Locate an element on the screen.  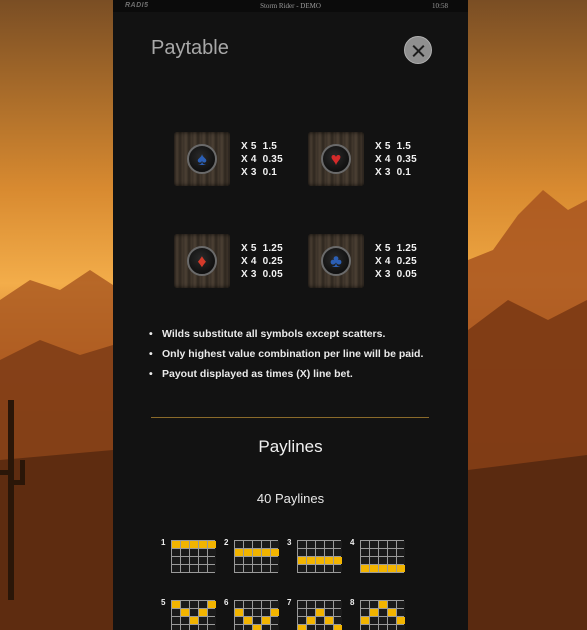
payline-number: 7 is located at coordinates (289, 602).